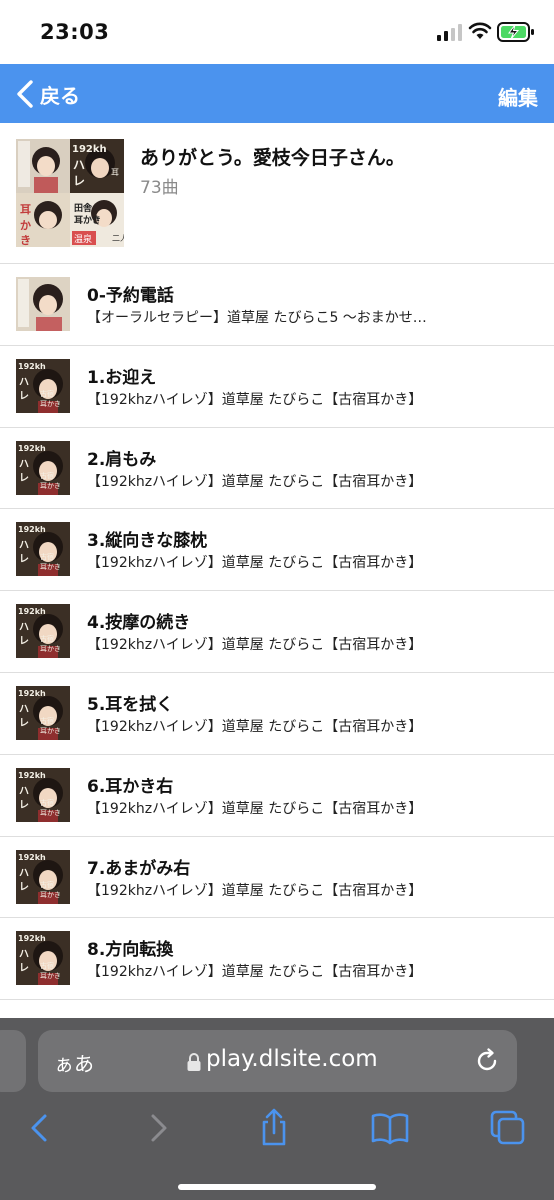  I want to click on album-cover: 192kh ハ レ 耳 耳 か き 田舎 耳かき 温泉 二人, so click(70, 193).